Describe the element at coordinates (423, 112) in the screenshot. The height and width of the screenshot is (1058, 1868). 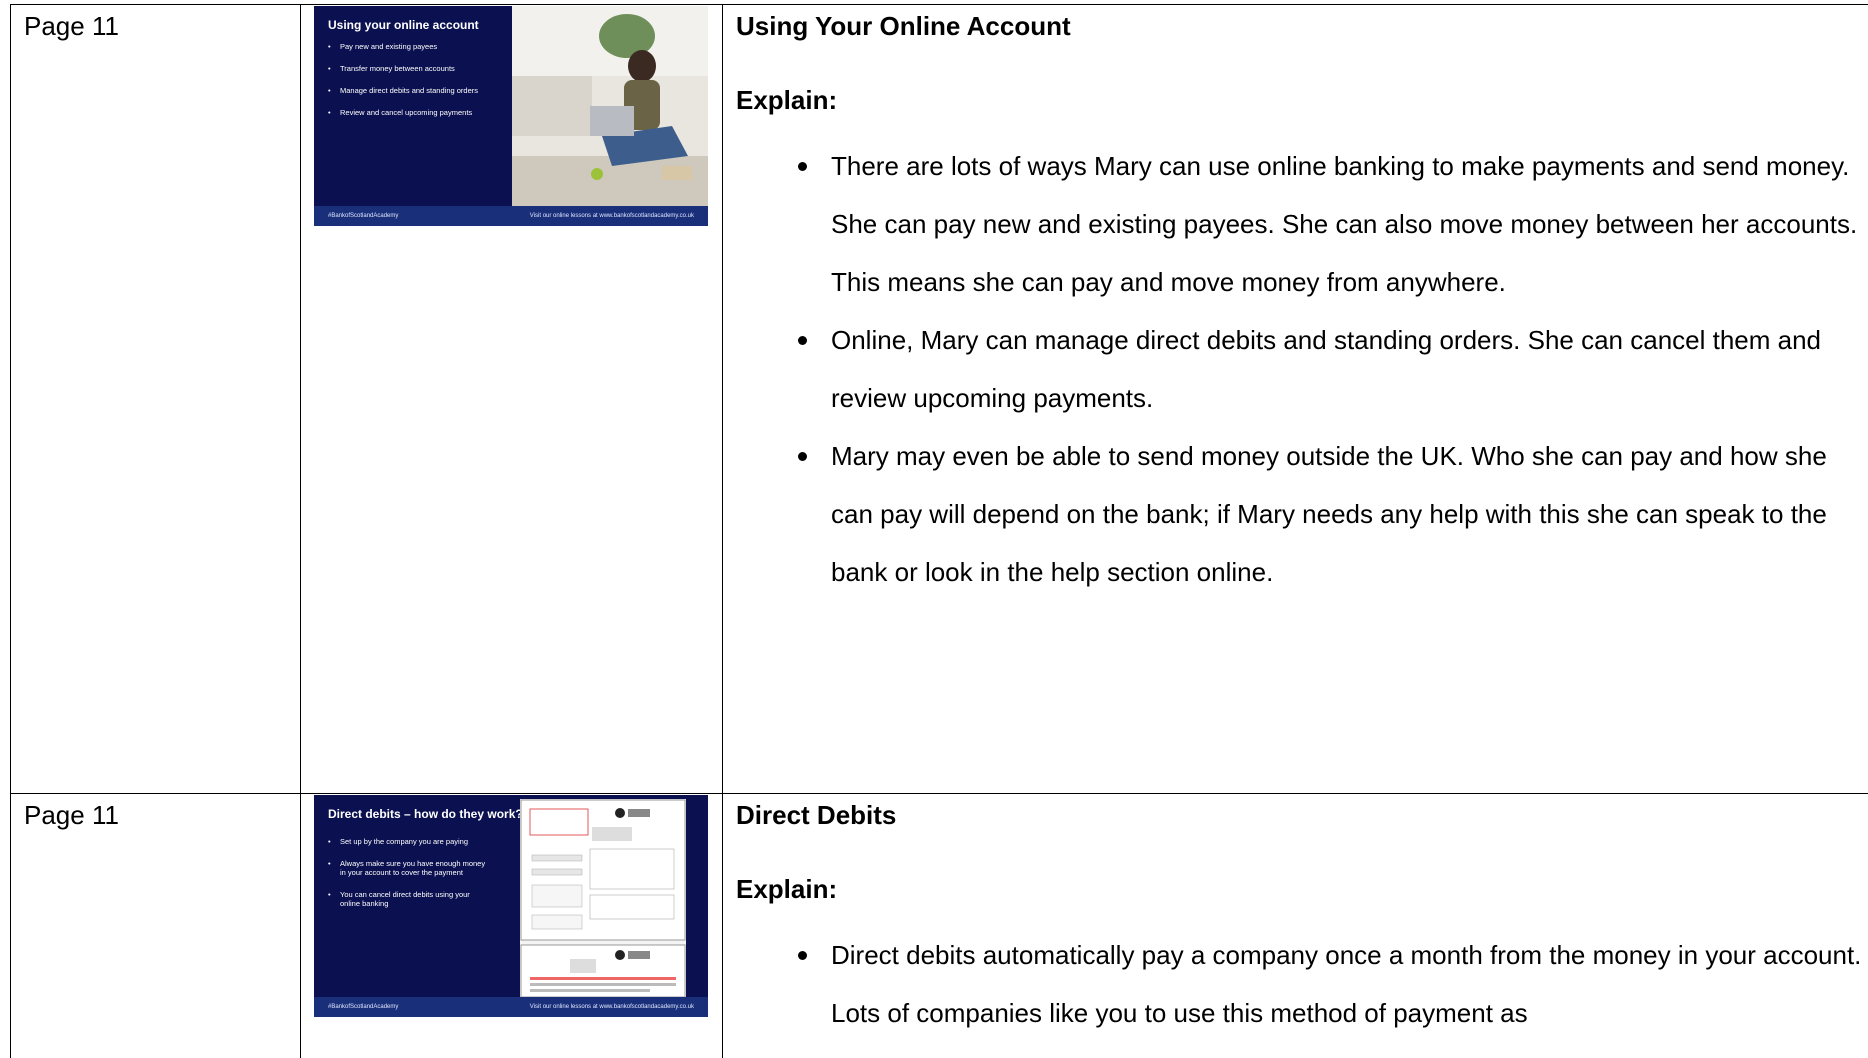
I see `slide-bullet: Review and cancel upcoming payments` at that location.